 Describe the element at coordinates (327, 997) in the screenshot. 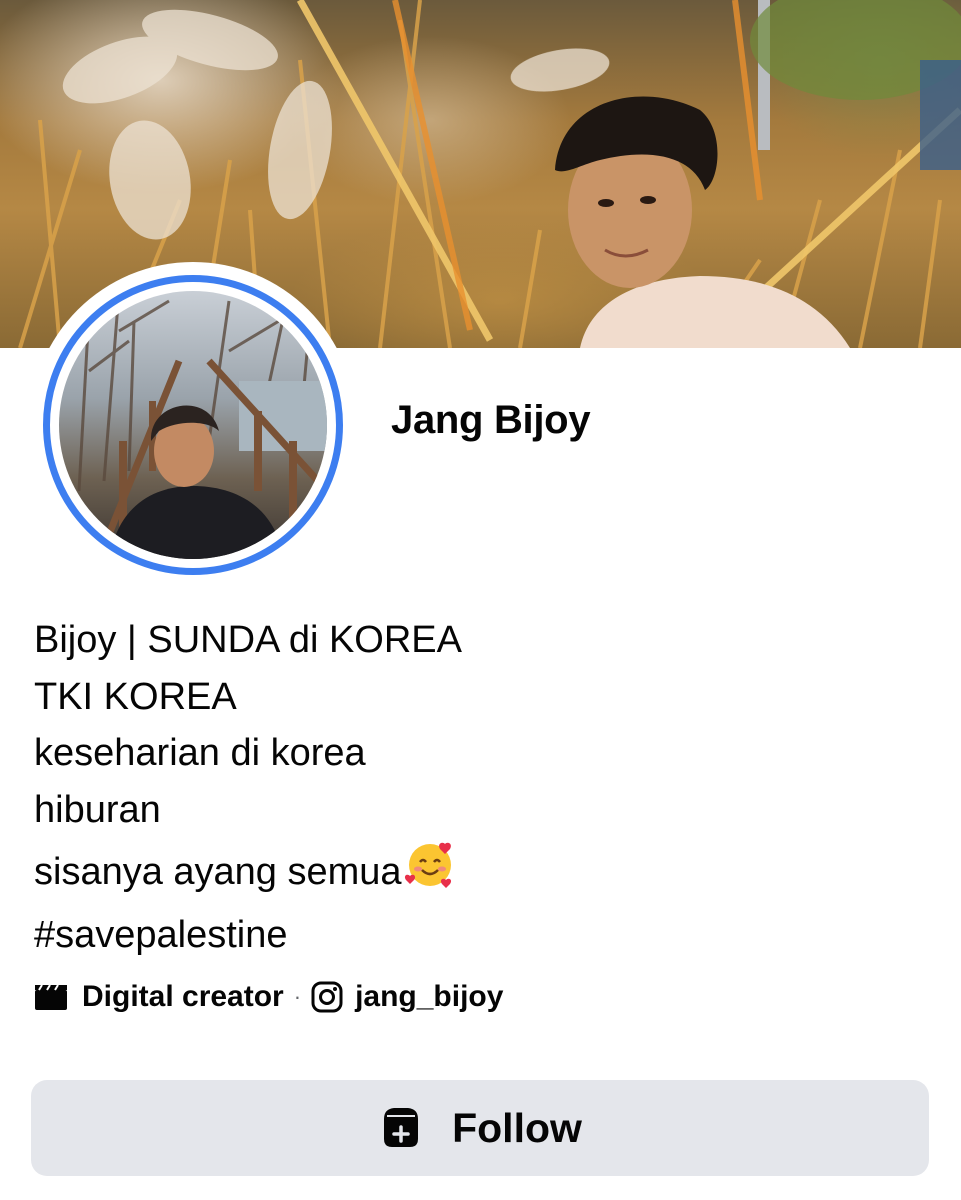

I see `instagram-icon` at that location.